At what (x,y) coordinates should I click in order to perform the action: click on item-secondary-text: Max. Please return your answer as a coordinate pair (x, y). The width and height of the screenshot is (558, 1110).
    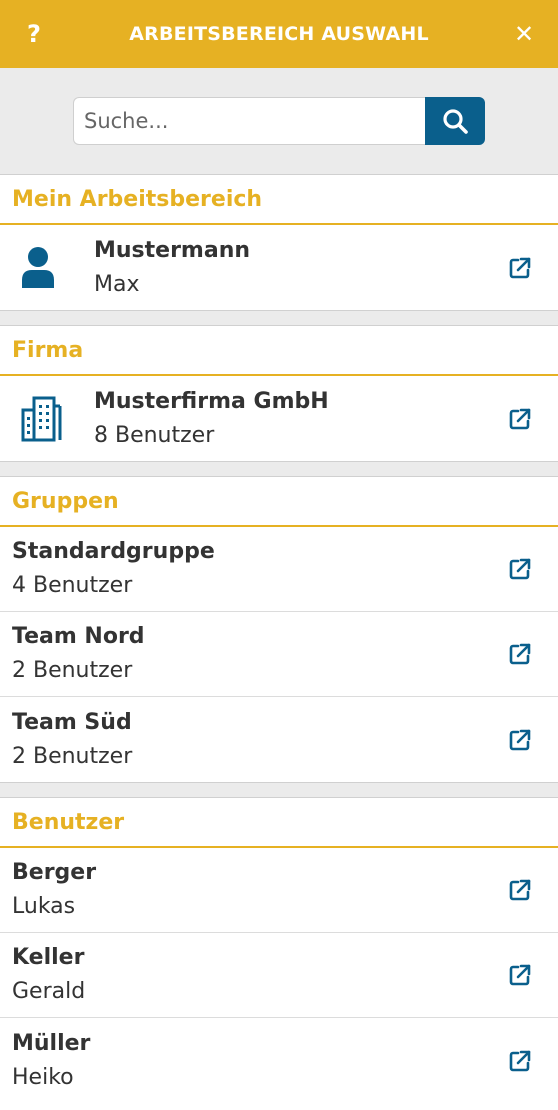
    Looking at the image, I should click on (117, 284).